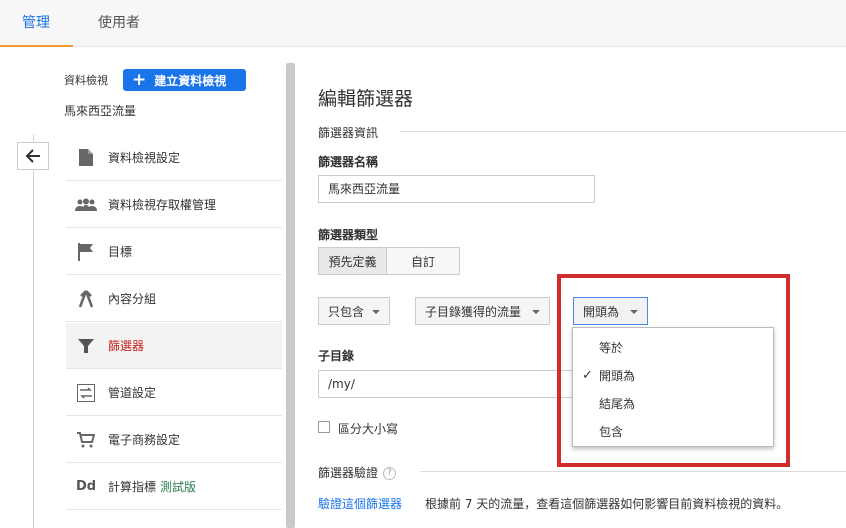  I want to click on people-icon, so click(86, 205).